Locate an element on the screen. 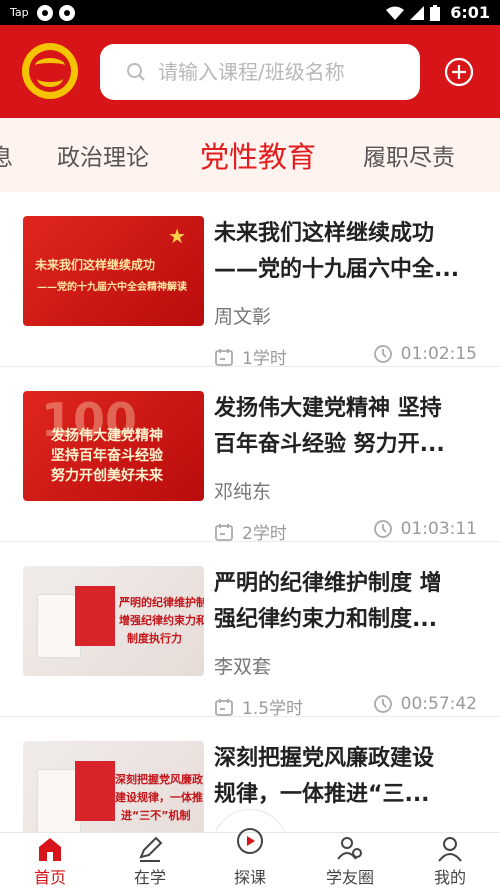 The height and width of the screenshot is (888, 500). nav-community: 学友圈 is located at coordinates (350, 860).